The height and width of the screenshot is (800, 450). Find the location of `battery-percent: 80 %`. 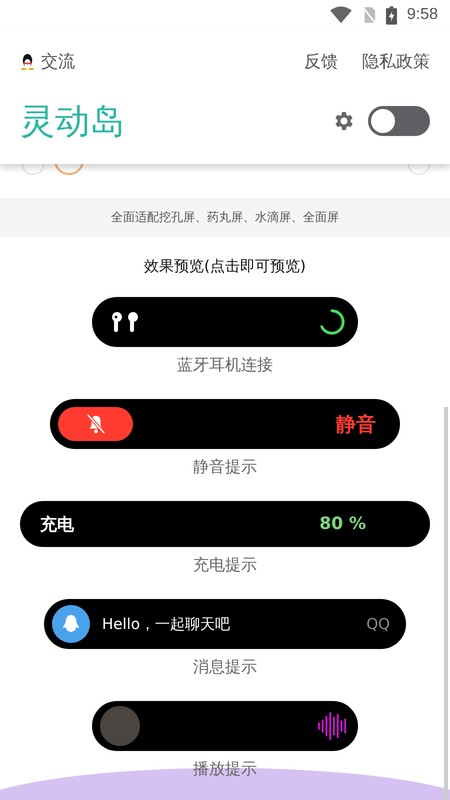

battery-percent: 80 % is located at coordinates (342, 524).